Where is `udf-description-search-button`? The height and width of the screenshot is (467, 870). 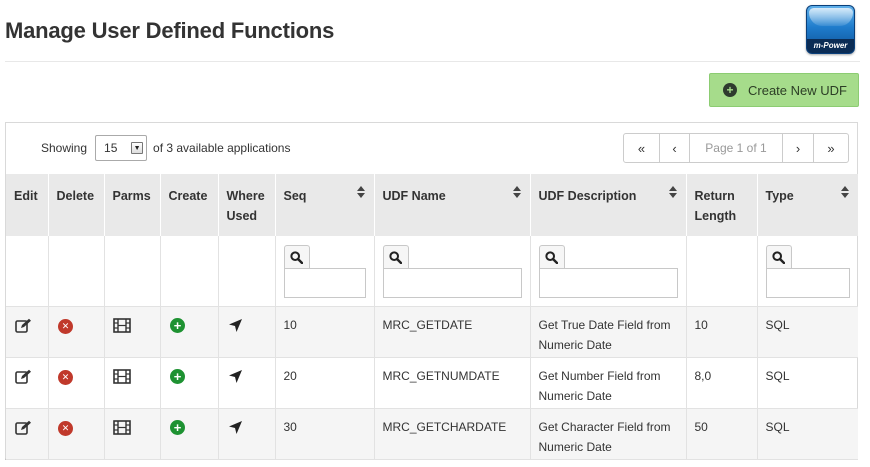 udf-description-search-button is located at coordinates (551, 256).